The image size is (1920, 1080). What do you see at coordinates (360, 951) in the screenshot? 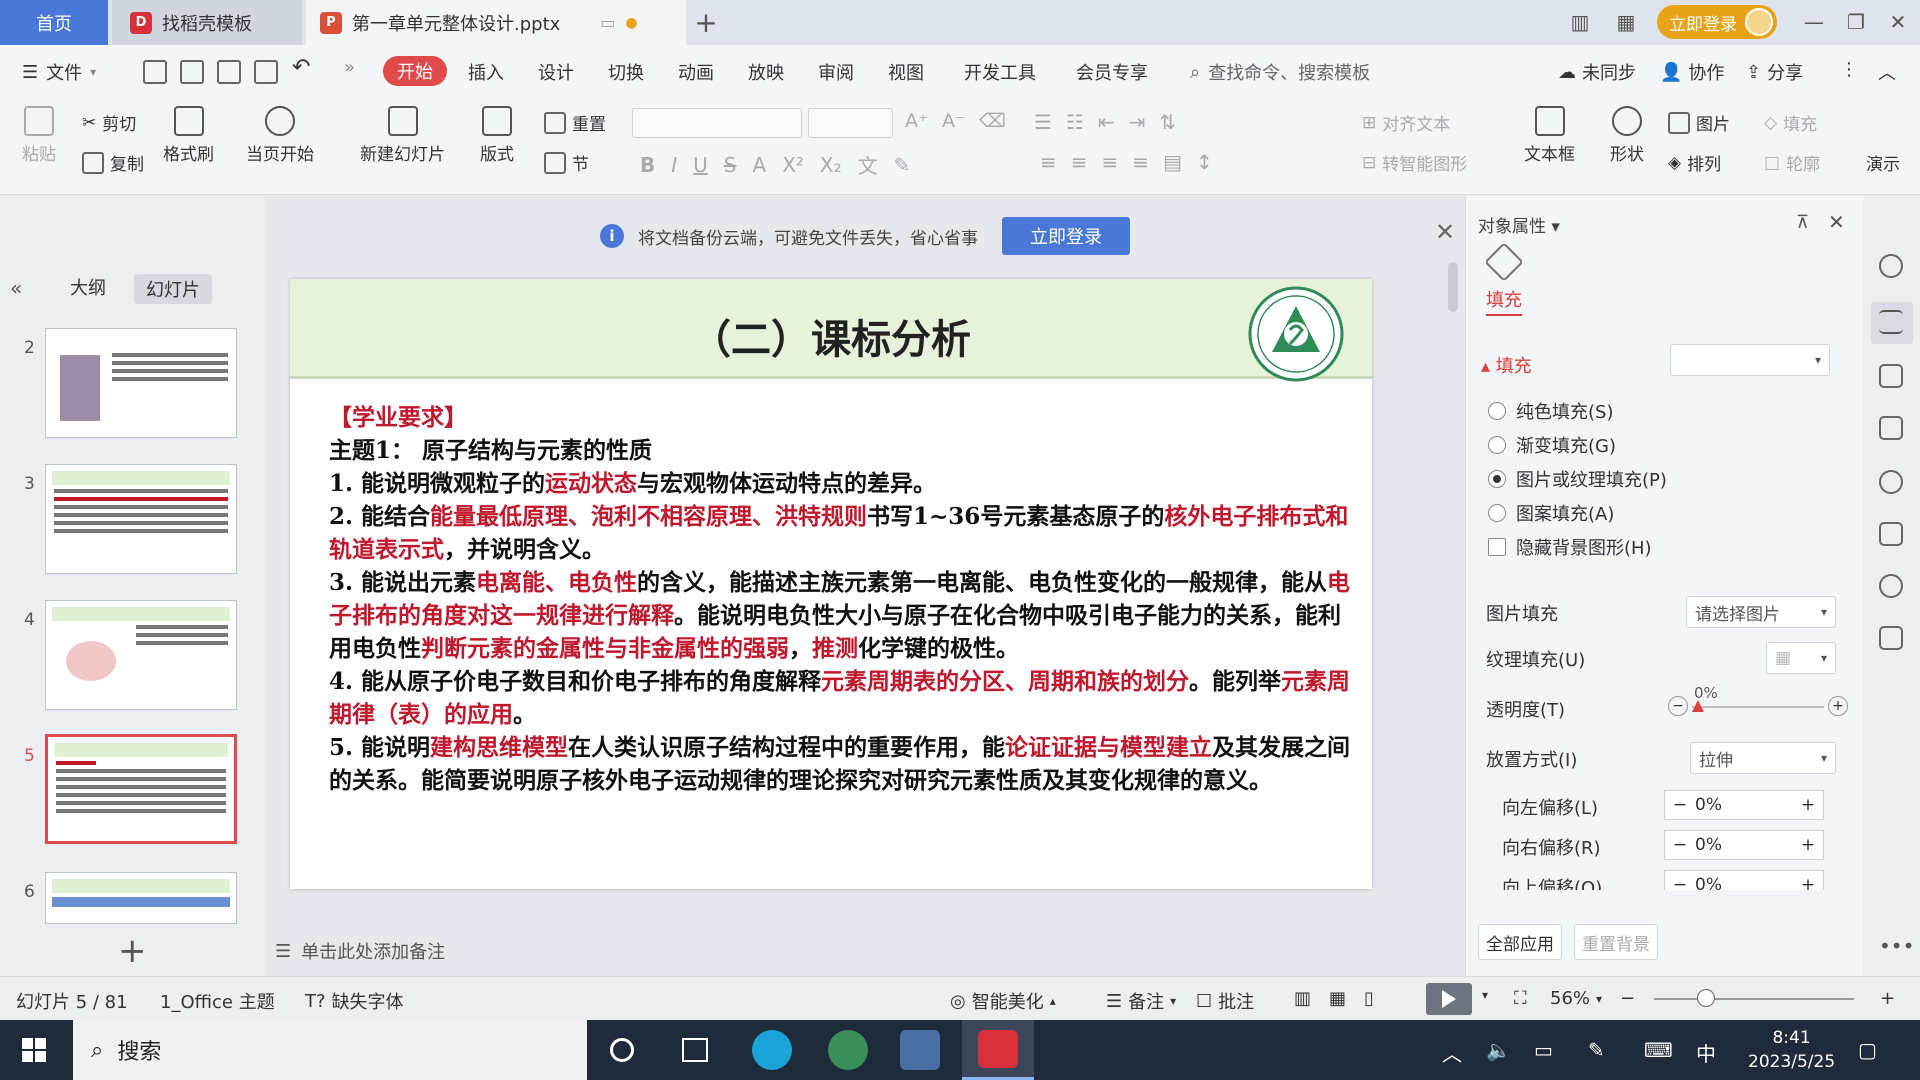
I see `notes-area: ☰ 单击此处添加备注` at bounding box center [360, 951].